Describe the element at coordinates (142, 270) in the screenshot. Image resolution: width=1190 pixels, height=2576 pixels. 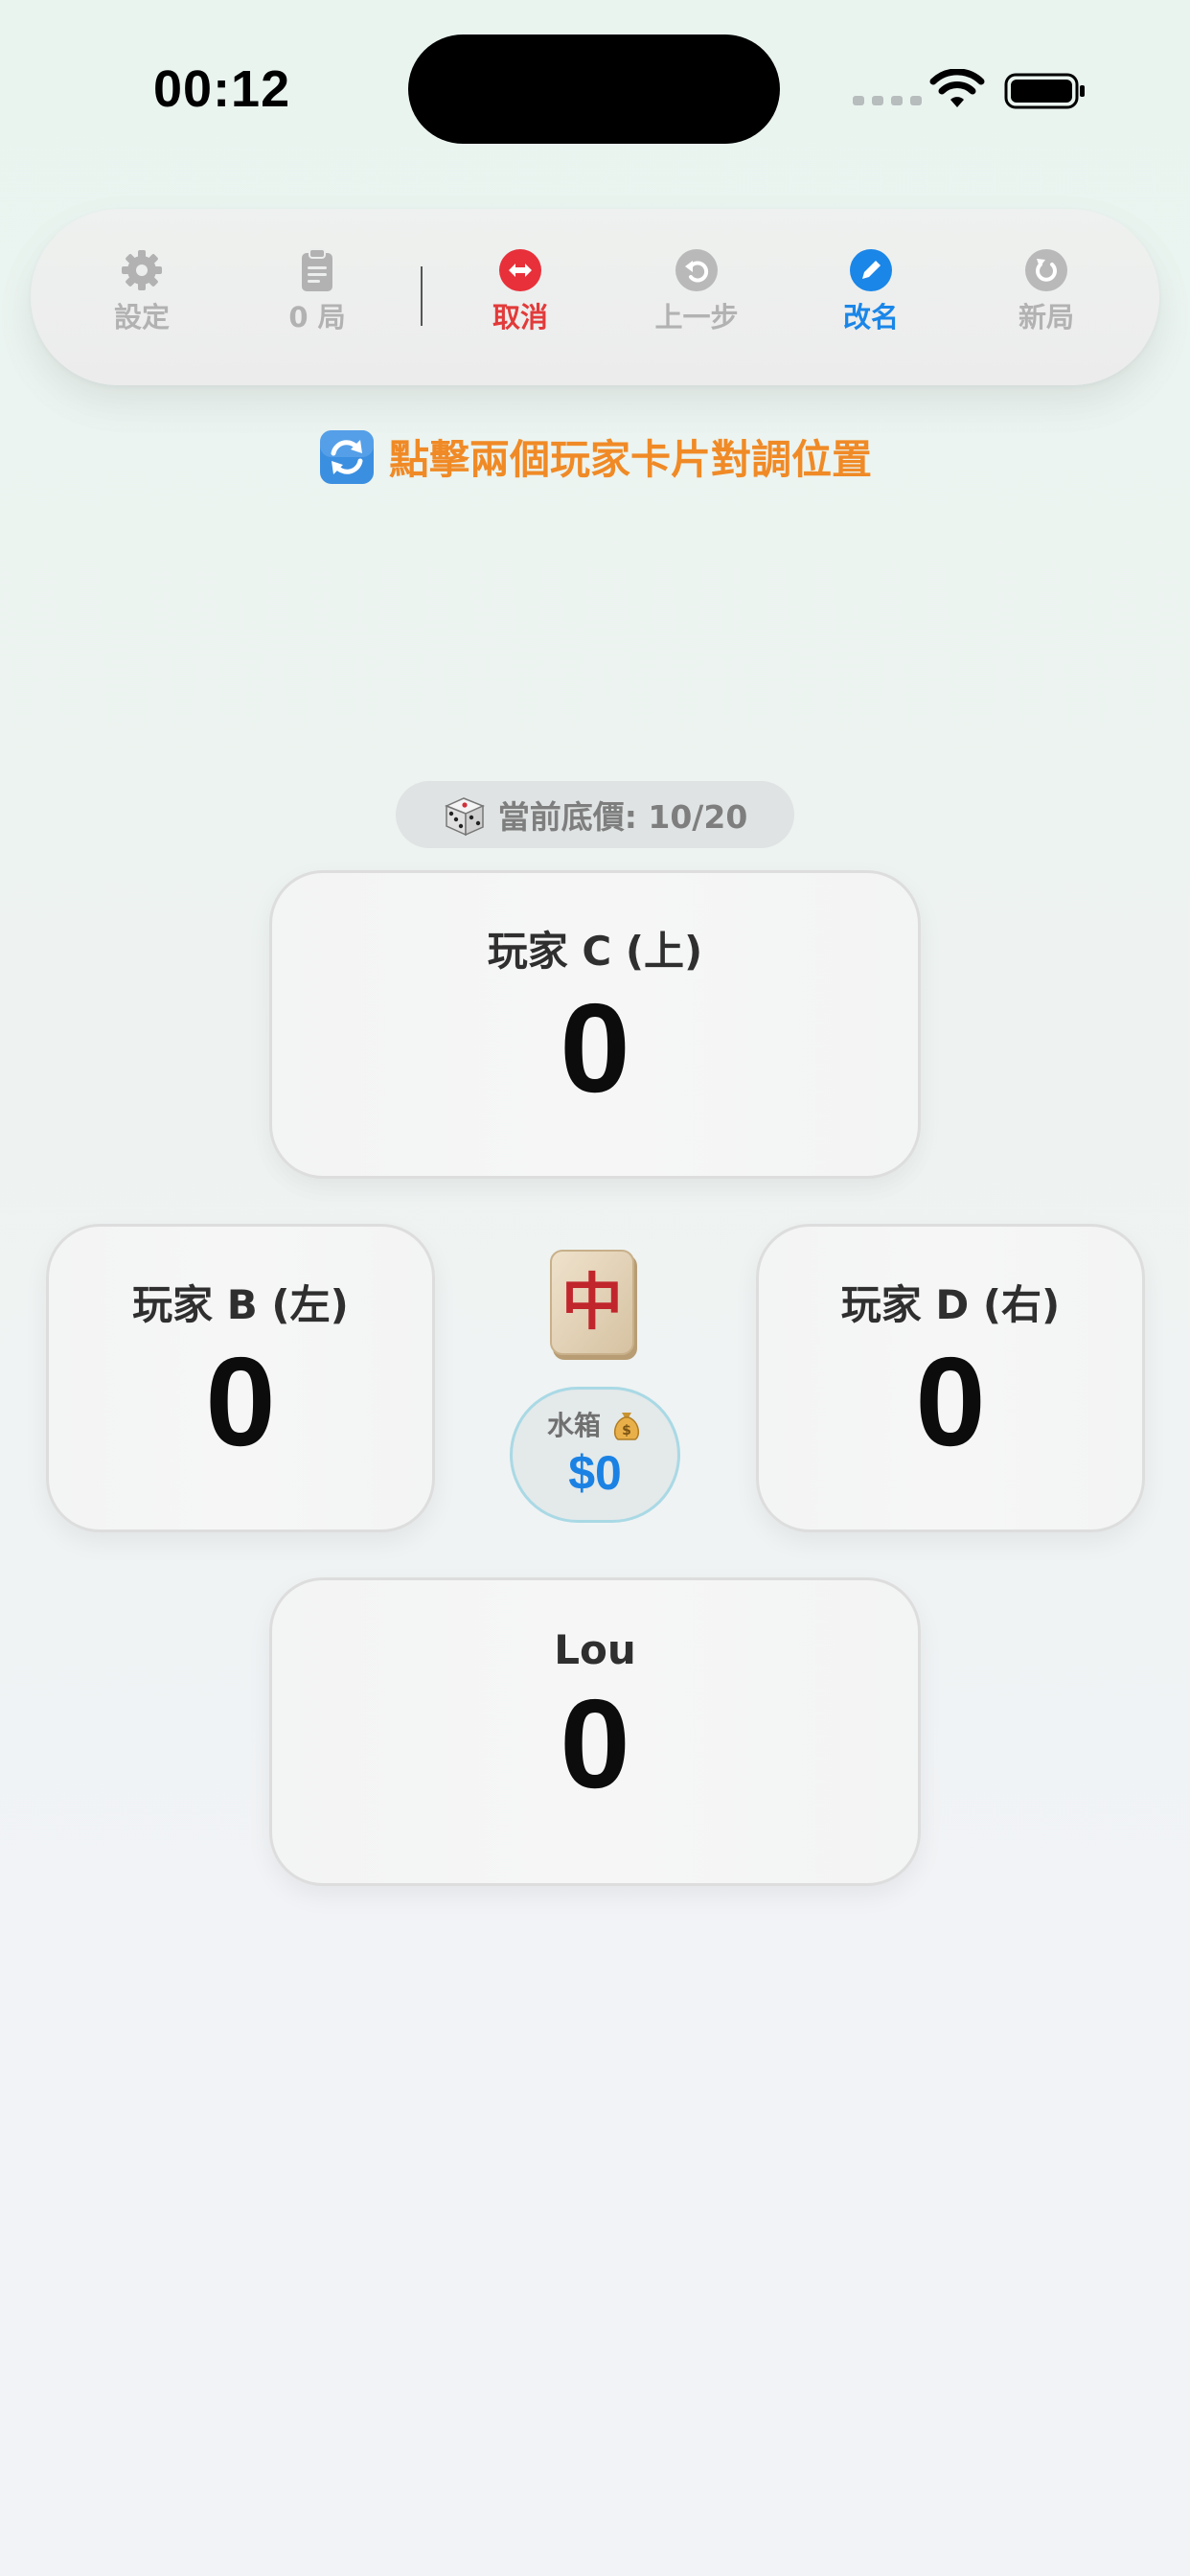
I see `gear-icon` at that location.